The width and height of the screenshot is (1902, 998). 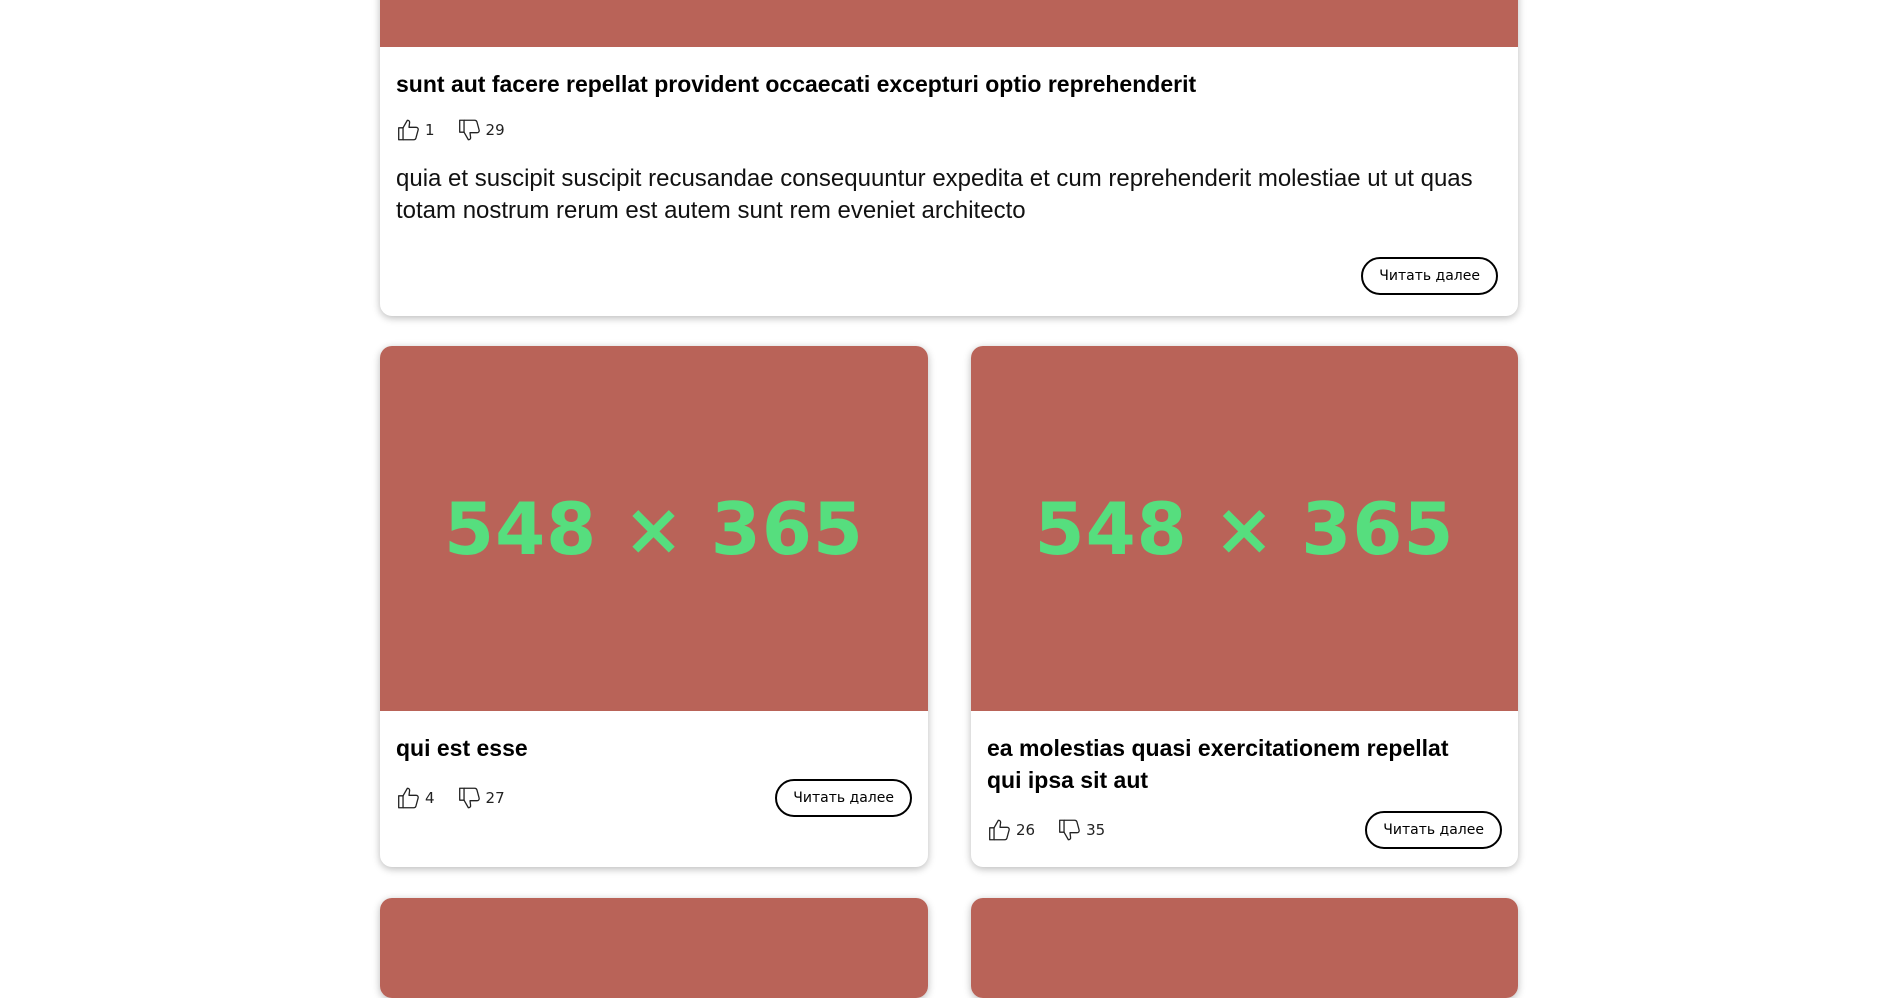 What do you see at coordinates (1081, 830) in the screenshot?
I see `dislike-button: 35` at bounding box center [1081, 830].